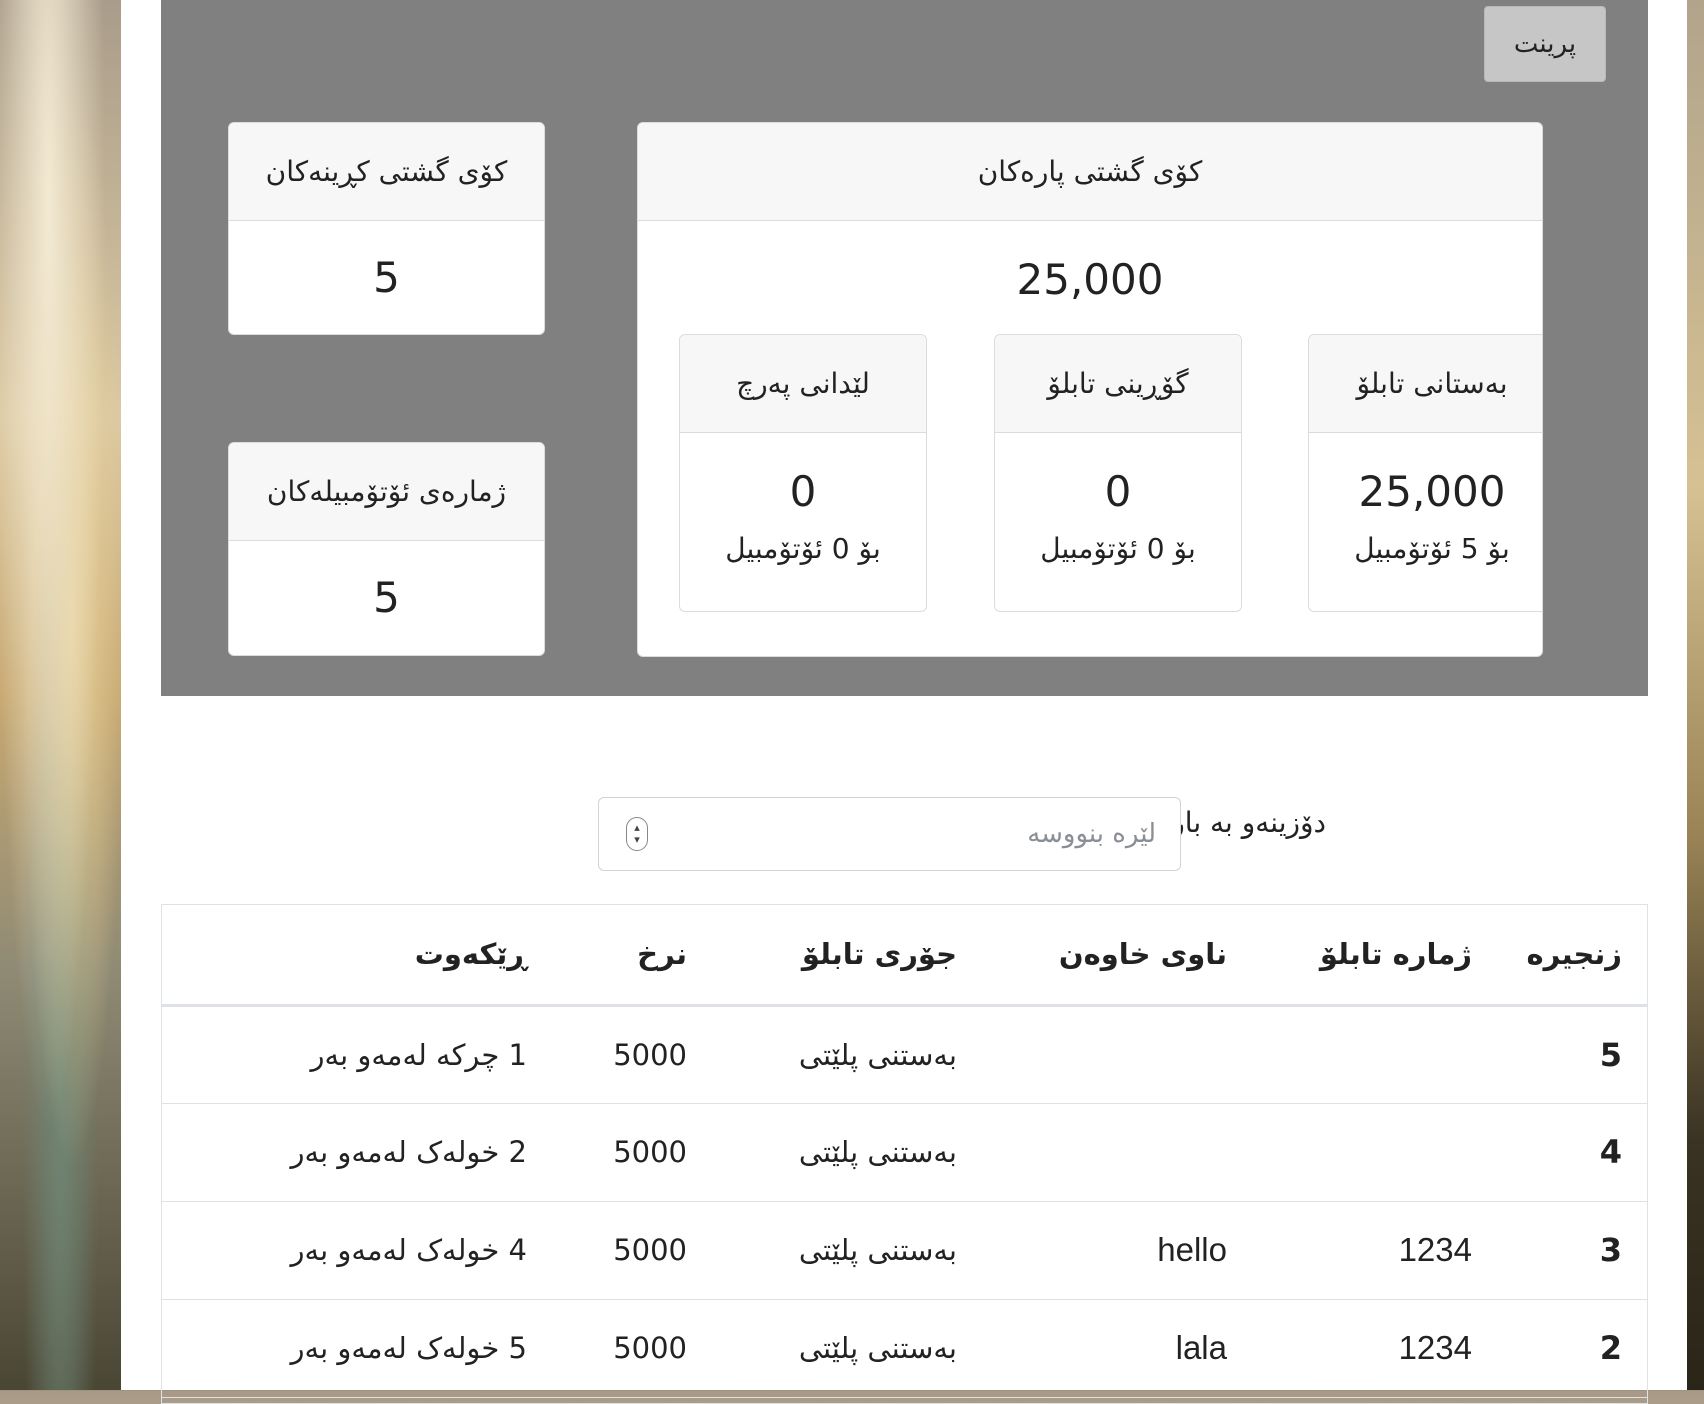  I want to click on breakdown-card-bumper-hit: لێدانی پەرچ 0 بۆ 0 ئۆتۆمبیل, so click(803, 473).